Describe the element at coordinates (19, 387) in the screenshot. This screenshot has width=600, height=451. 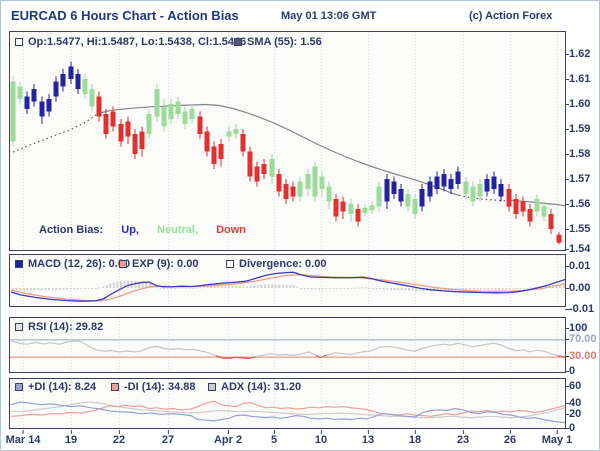
I see `plus-di-legend-swatch` at that location.